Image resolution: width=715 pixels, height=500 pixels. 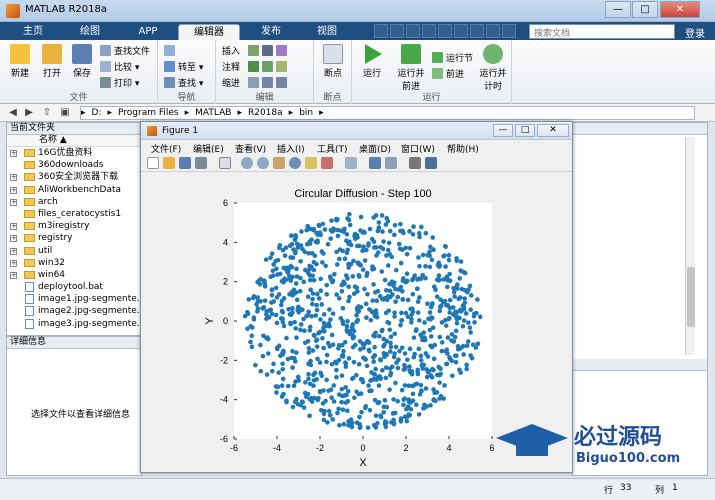 I want to click on path-breadcrumb: ▸ D: ▸ Program Files ▸ MATLAB ▸ R2018a ▸ bin ▸, so click(x=387, y=113).